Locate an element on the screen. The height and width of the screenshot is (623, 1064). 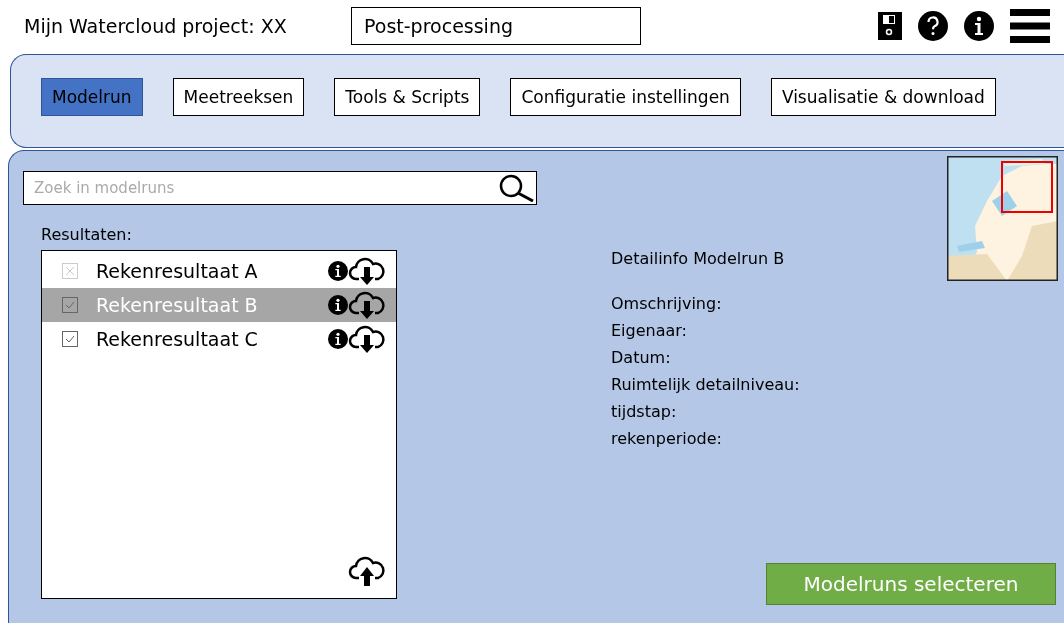
tab: Modelrun is located at coordinates (92, 97).